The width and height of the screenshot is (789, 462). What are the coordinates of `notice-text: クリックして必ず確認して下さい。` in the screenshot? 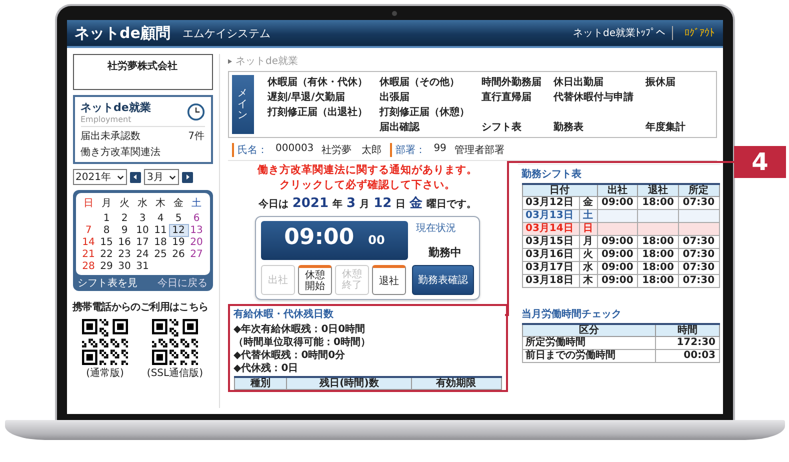 It's located at (368, 185).